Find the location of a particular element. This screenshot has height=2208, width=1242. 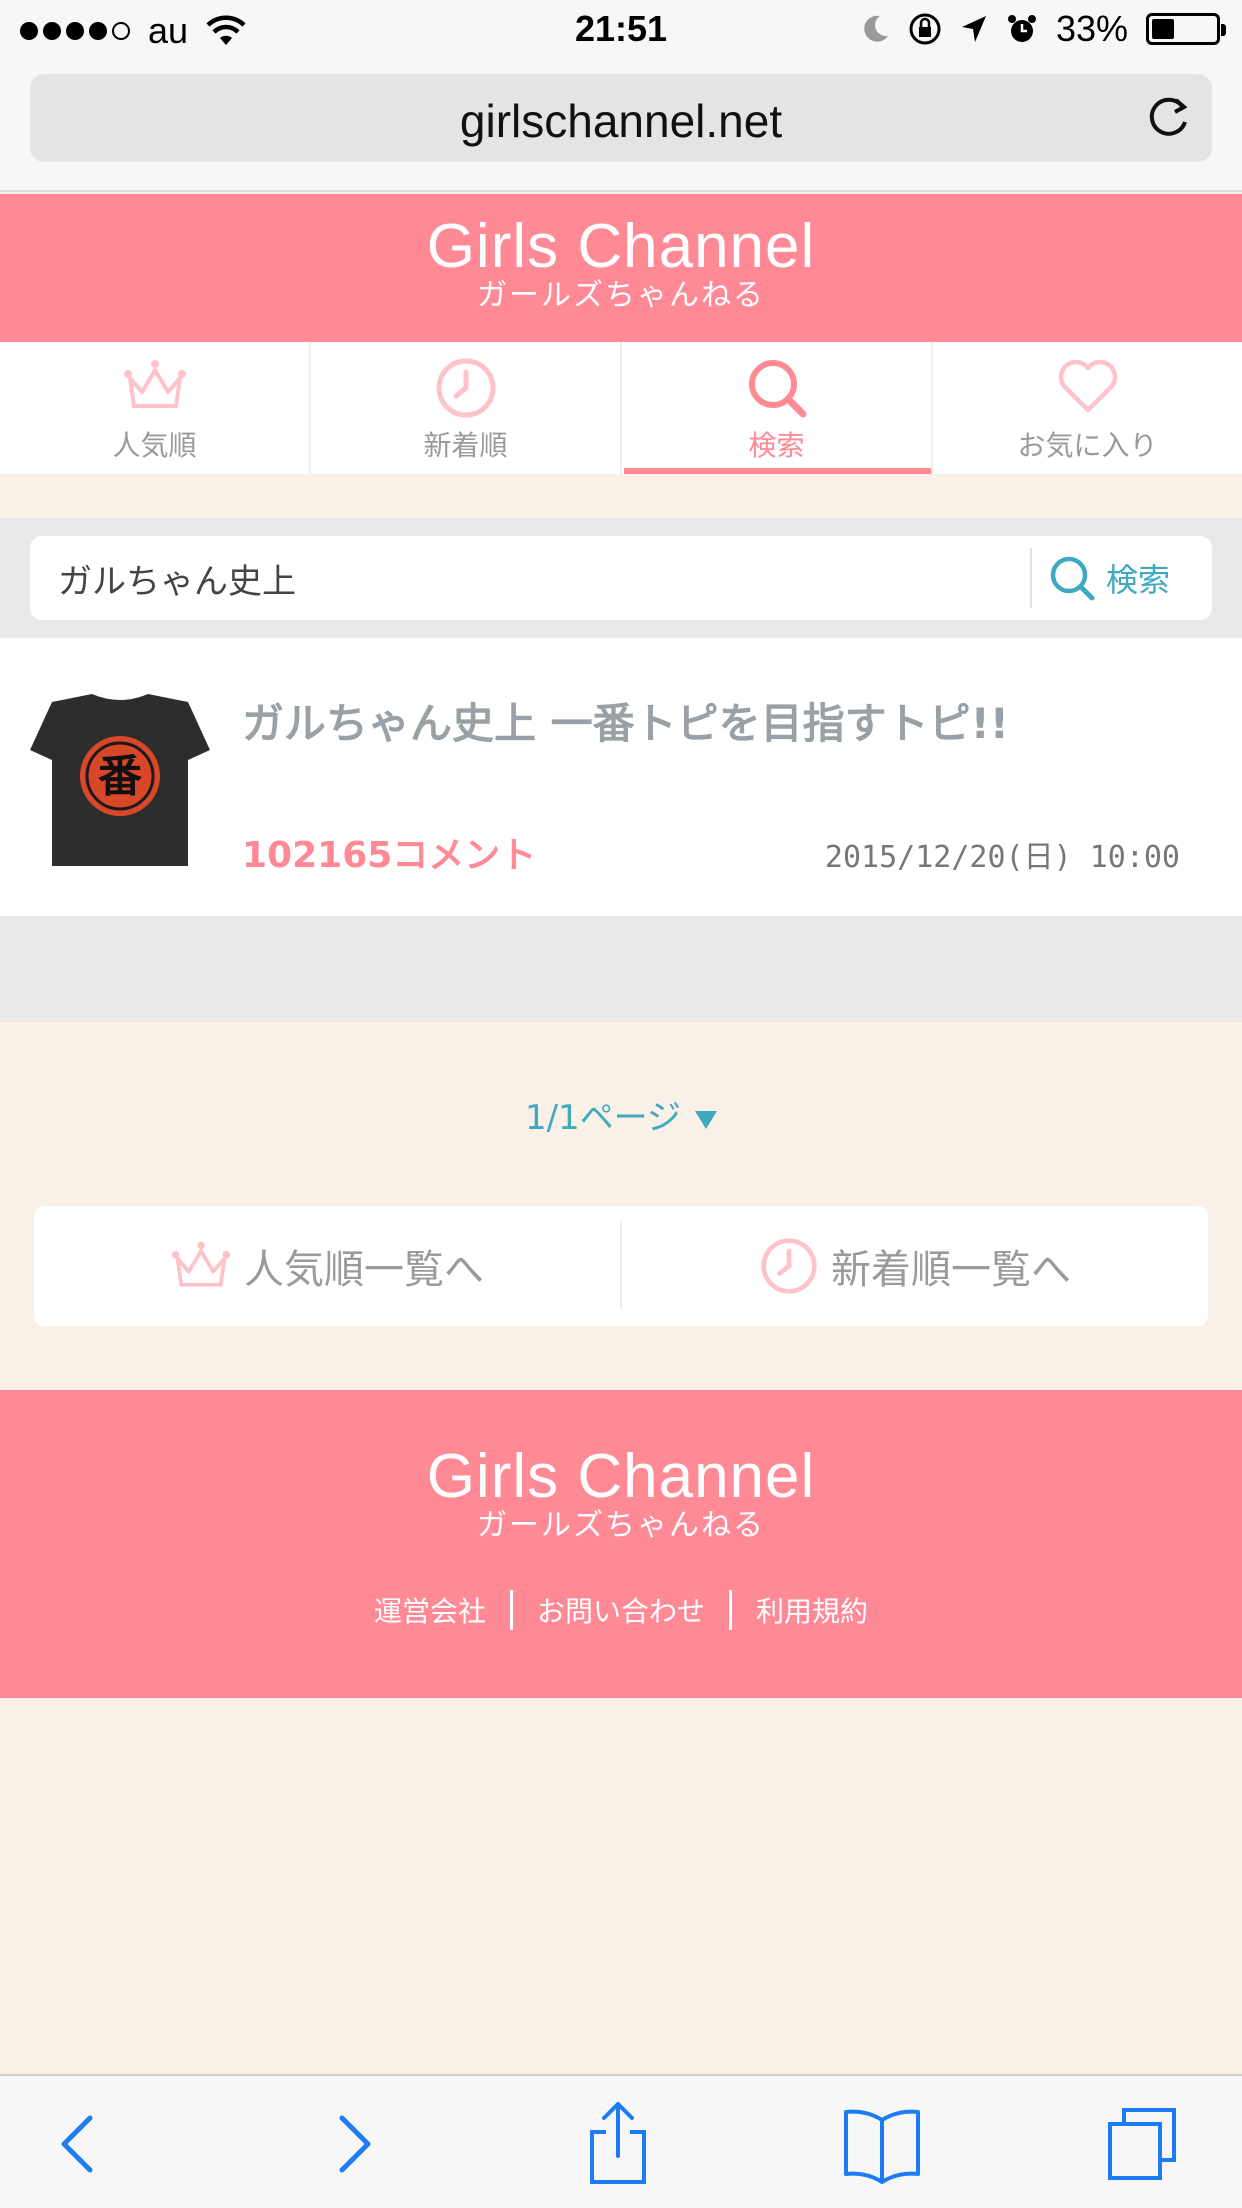

url-text: girlschannel.net is located at coordinates (621, 121).